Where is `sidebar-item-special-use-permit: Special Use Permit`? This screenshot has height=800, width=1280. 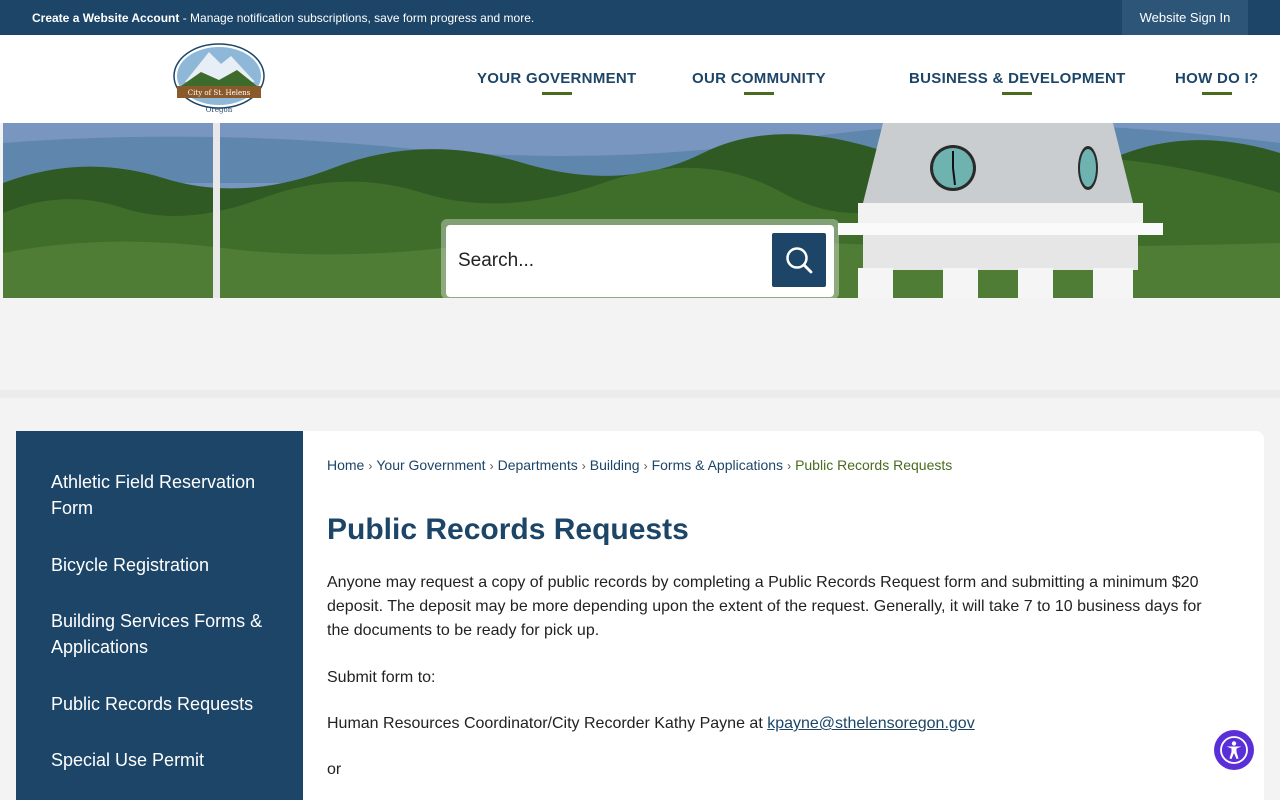 sidebar-item-special-use-permit: Special Use Permit is located at coordinates (166, 760).